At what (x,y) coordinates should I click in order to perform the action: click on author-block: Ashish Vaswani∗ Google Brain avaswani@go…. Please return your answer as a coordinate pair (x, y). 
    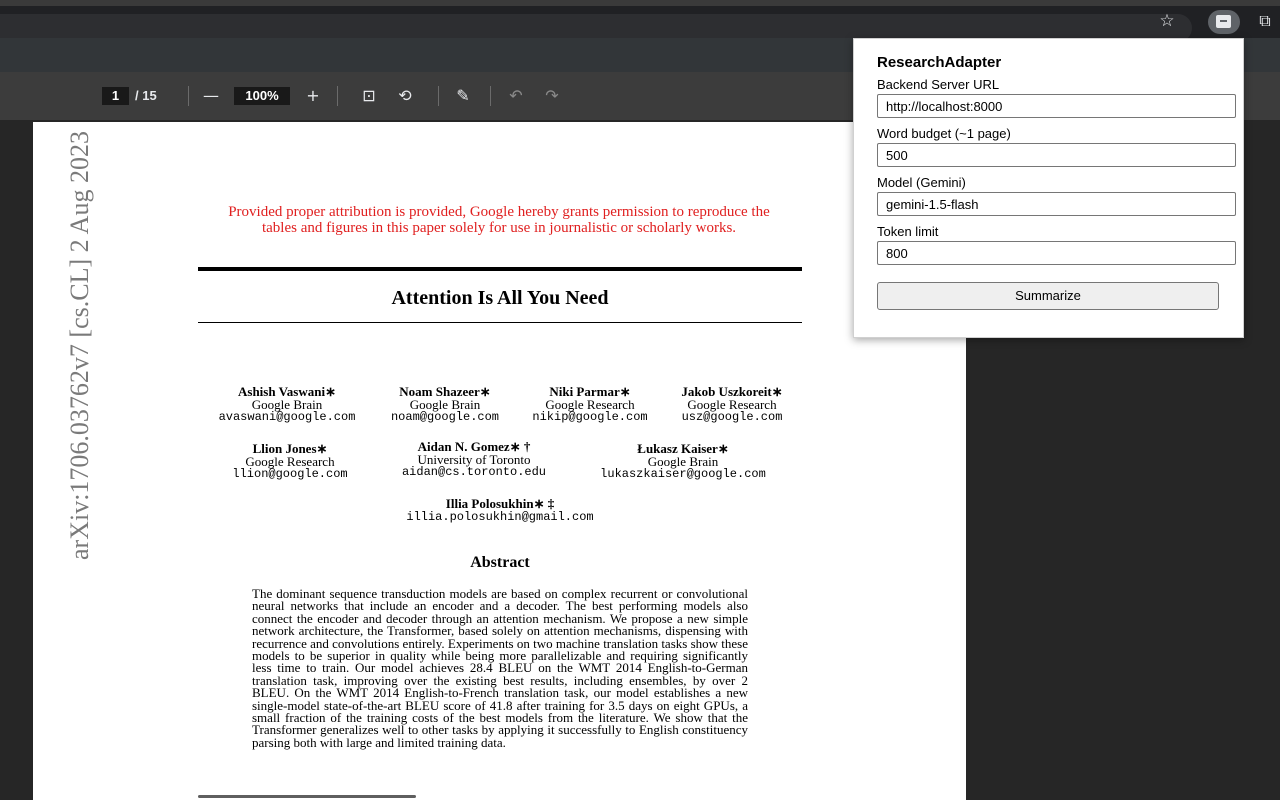
    Looking at the image, I should click on (287, 404).